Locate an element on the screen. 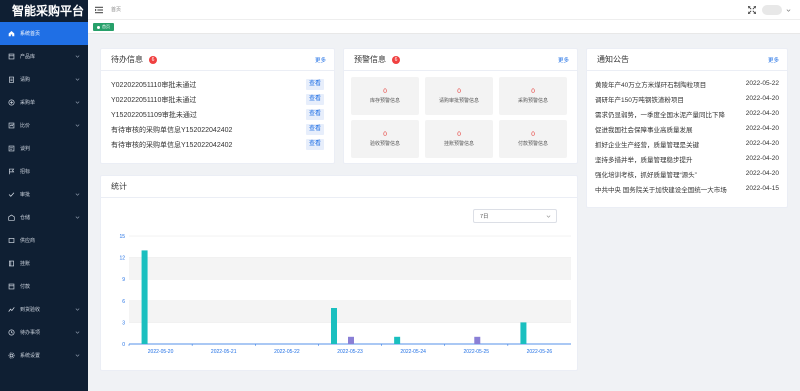 The image size is (800, 391). todo-more-link: 更多 is located at coordinates (320, 60).